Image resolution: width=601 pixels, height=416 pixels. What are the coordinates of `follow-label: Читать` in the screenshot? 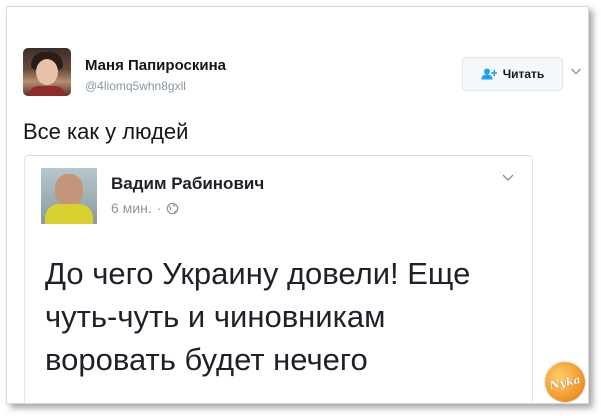 It's located at (523, 74).